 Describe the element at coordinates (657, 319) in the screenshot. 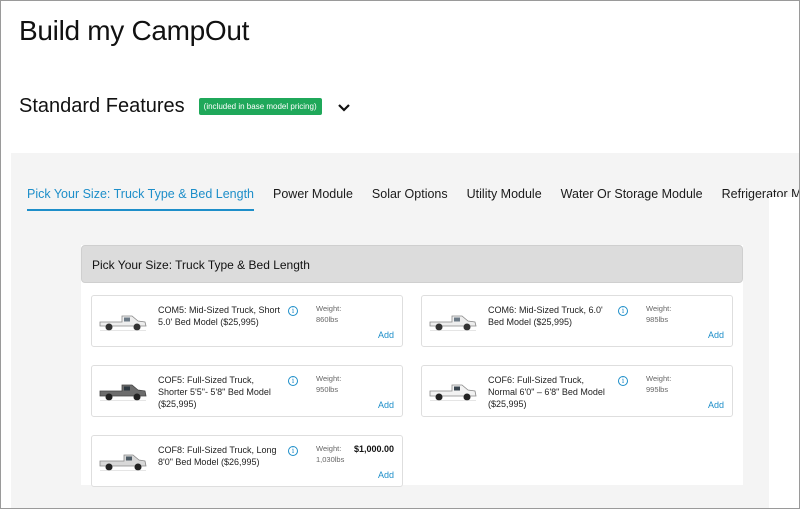

I see `weight-value: 985lbs` at that location.